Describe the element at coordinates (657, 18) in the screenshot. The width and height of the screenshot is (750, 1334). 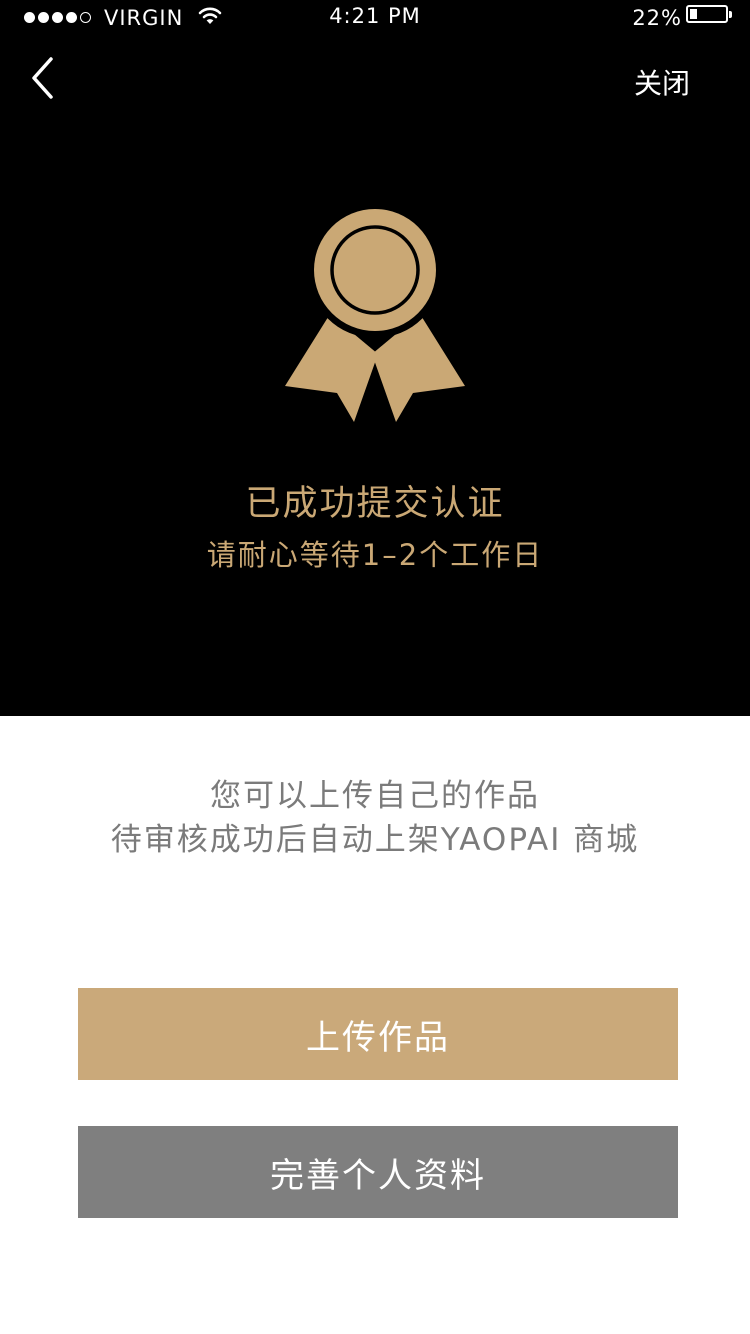
I see `battery-percent: 22%` at that location.